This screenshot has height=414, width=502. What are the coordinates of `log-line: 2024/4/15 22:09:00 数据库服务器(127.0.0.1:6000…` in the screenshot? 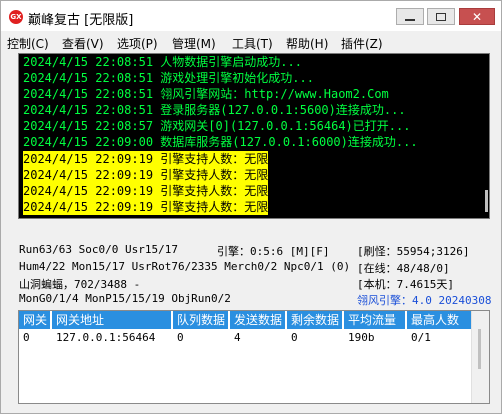 It's located at (220, 142).